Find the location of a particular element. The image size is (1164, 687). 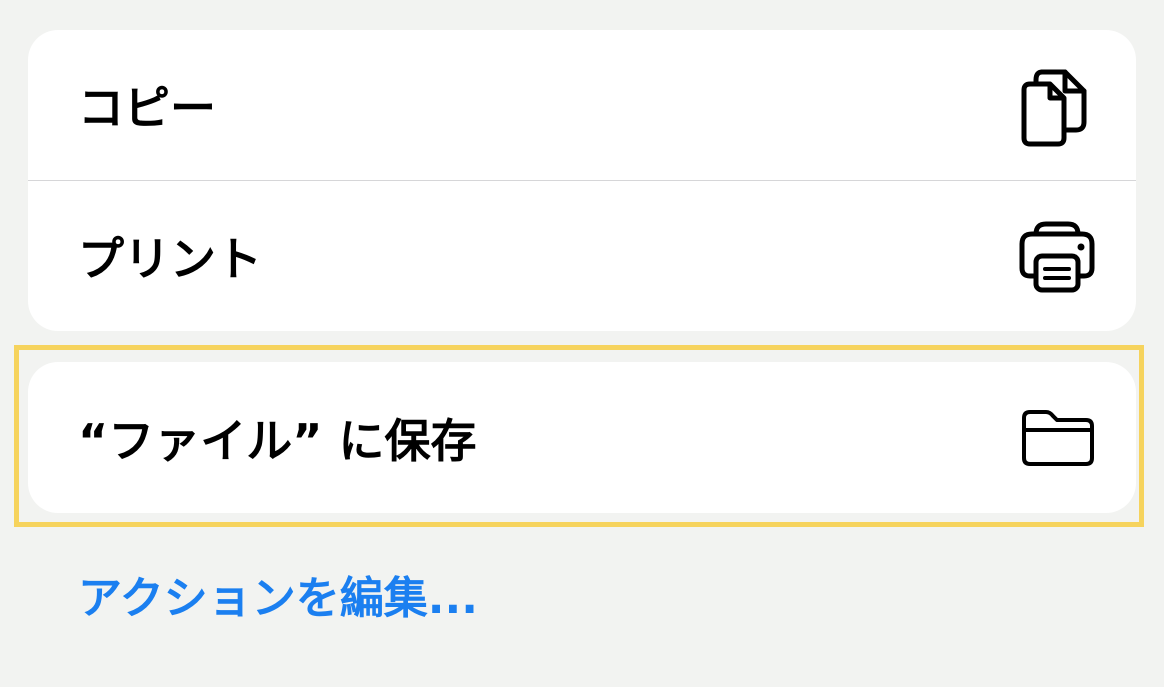

copy-action-label: コピー is located at coordinates (147, 108).